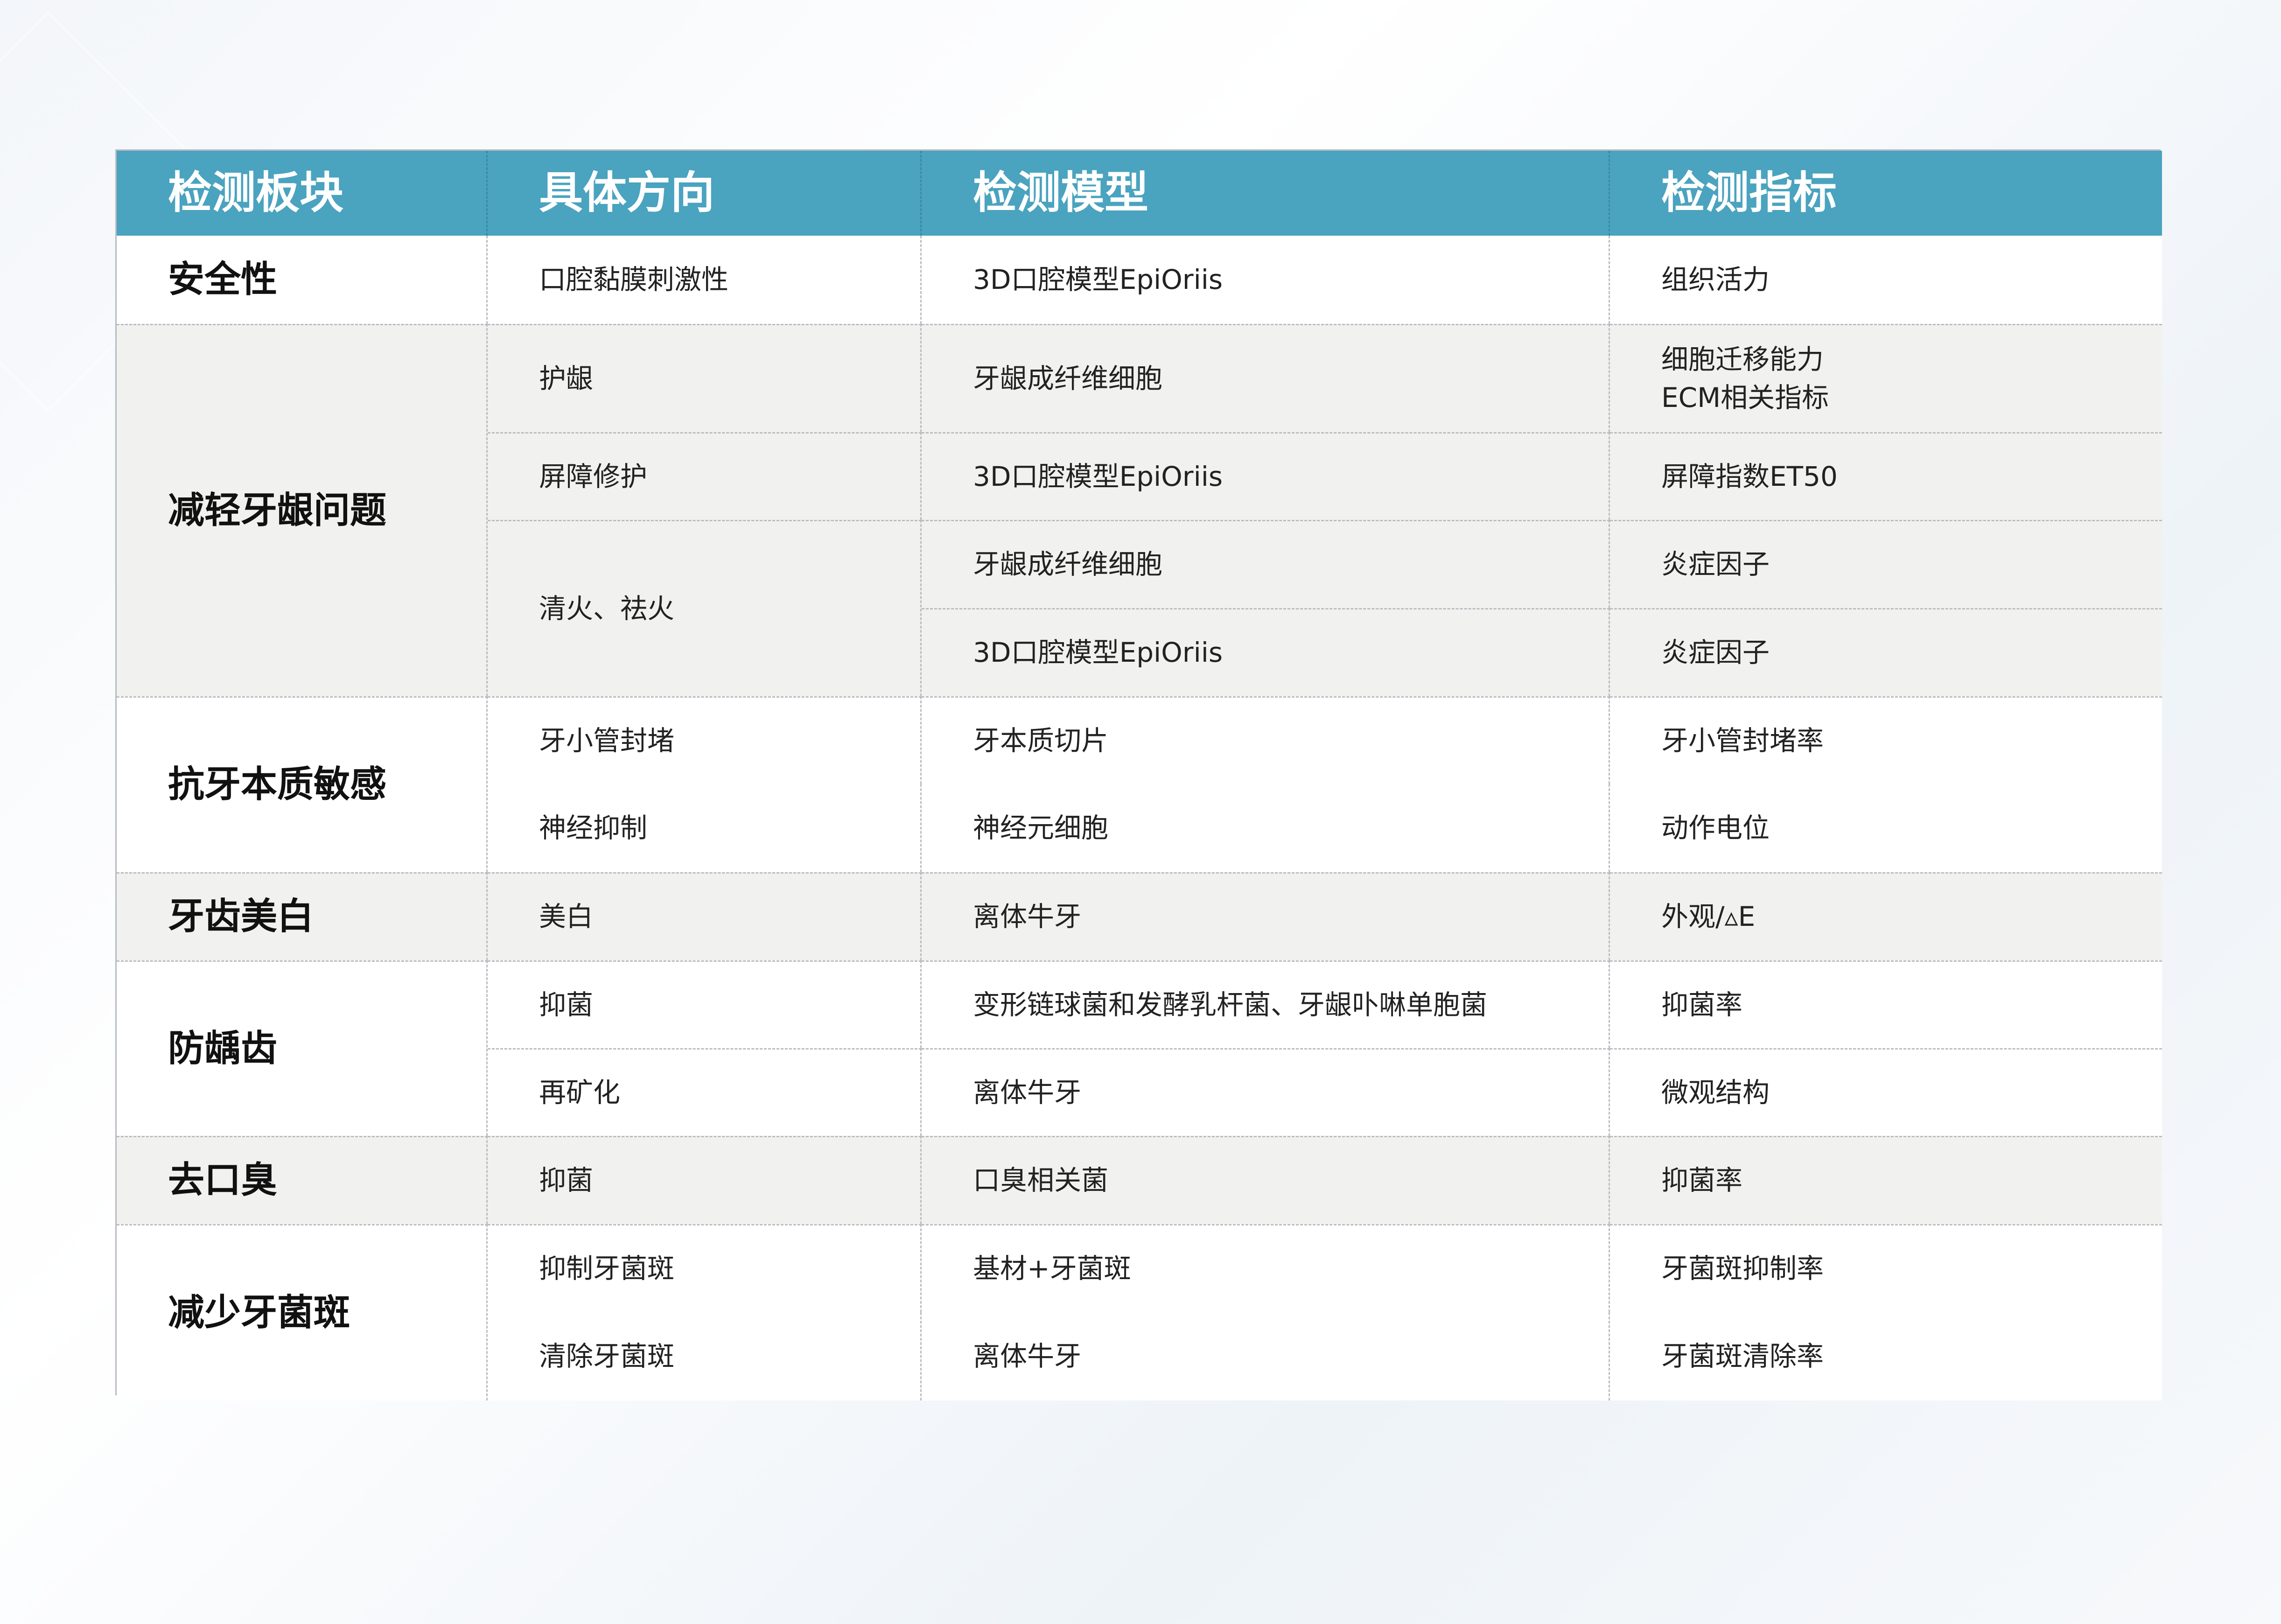 This screenshot has height=1624, width=2281. Describe the element at coordinates (303, 1048) in the screenshot. I see `section-cell: 防龋齿` at that location.